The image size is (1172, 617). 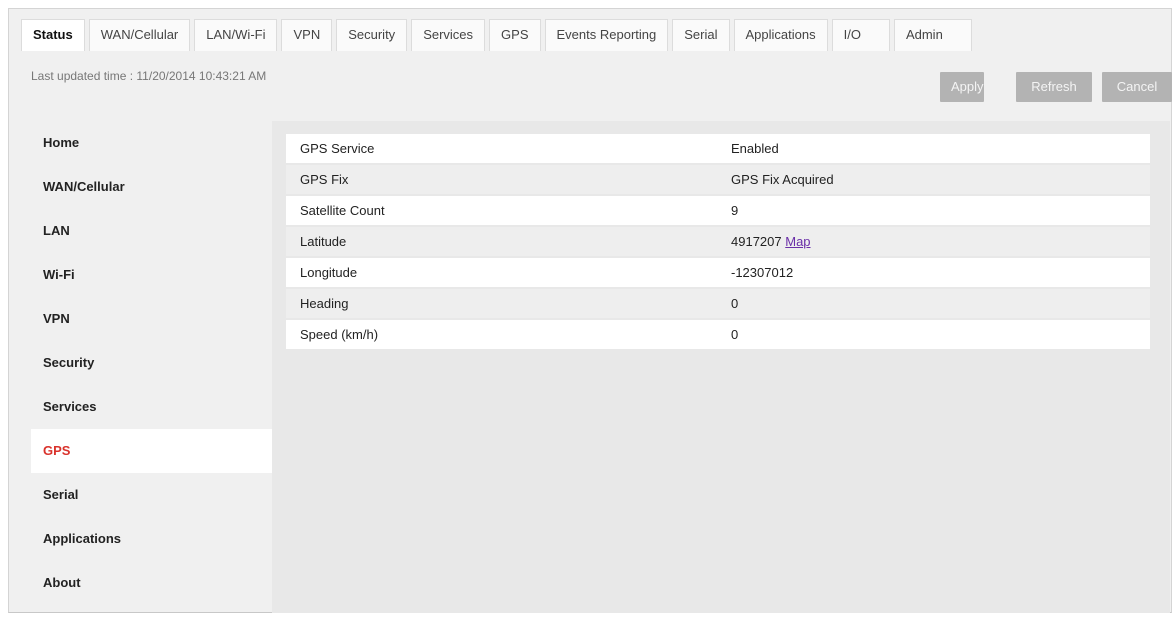 I want to click on sidebar-item-services: Services, so click(x=151, y=407).